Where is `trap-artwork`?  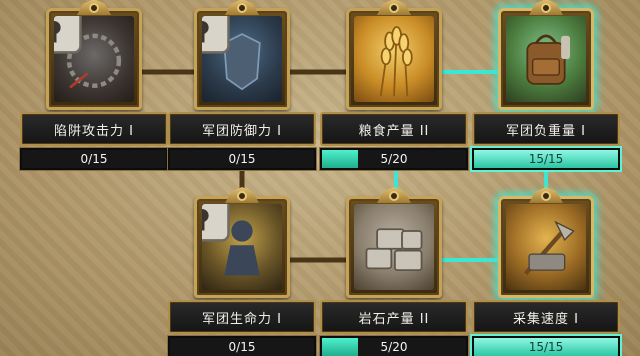 trap-artwork is located at coordinates (94, 59).